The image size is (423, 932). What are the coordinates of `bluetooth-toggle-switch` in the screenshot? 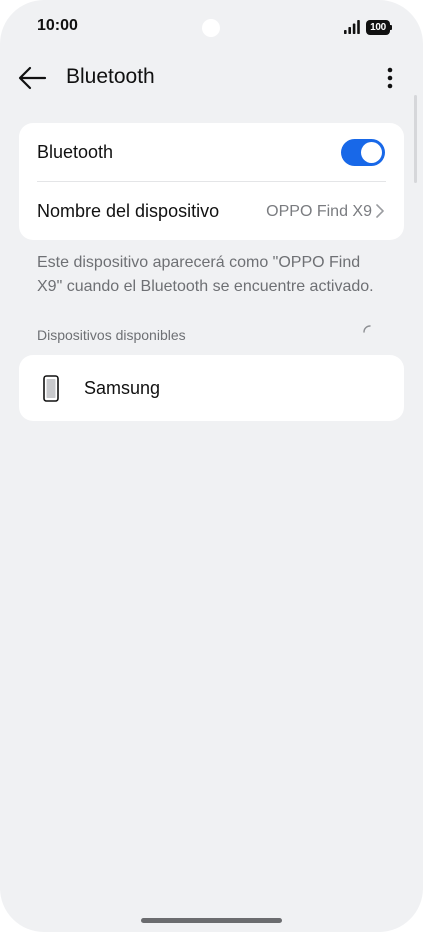 It's located at (363, 152).